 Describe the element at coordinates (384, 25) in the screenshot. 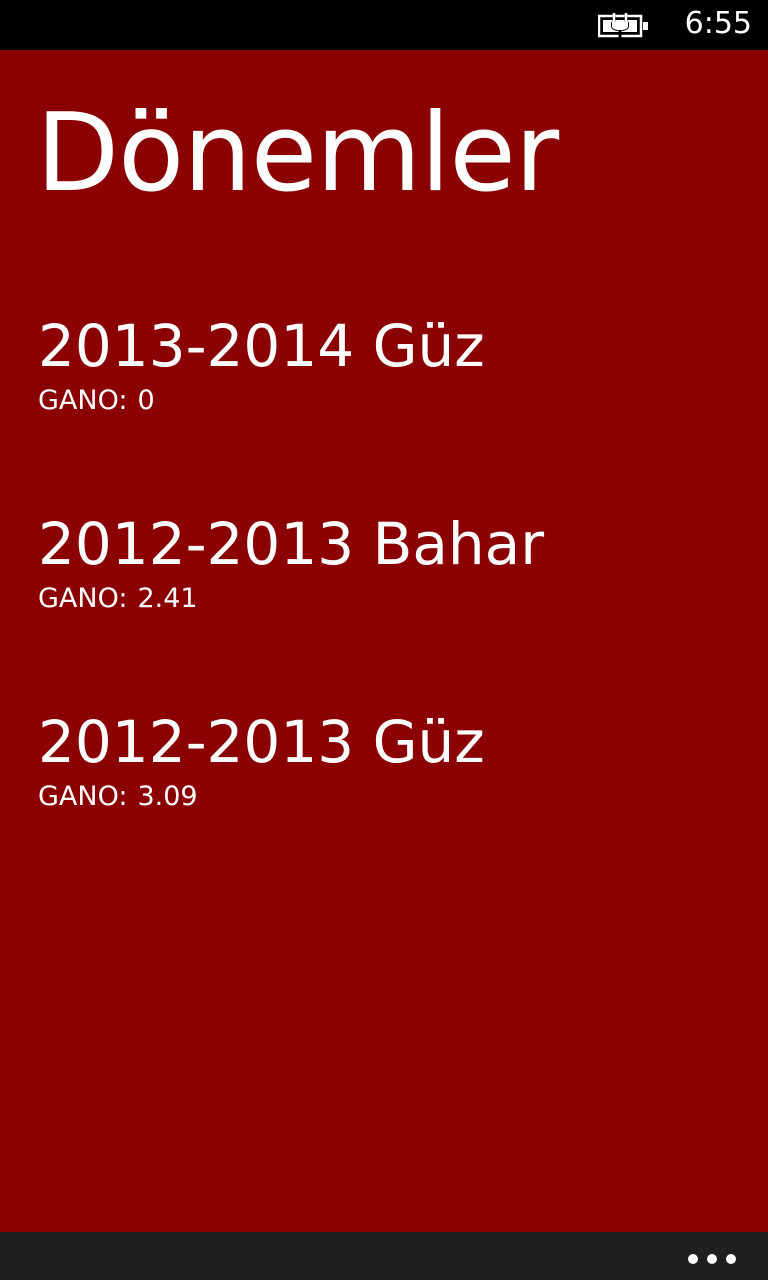

I see `status-bar: 6:55` at that location.